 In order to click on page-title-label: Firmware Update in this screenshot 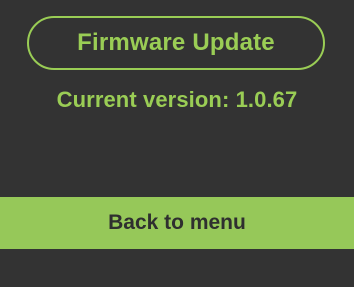, I will do `click(176, 42)`.